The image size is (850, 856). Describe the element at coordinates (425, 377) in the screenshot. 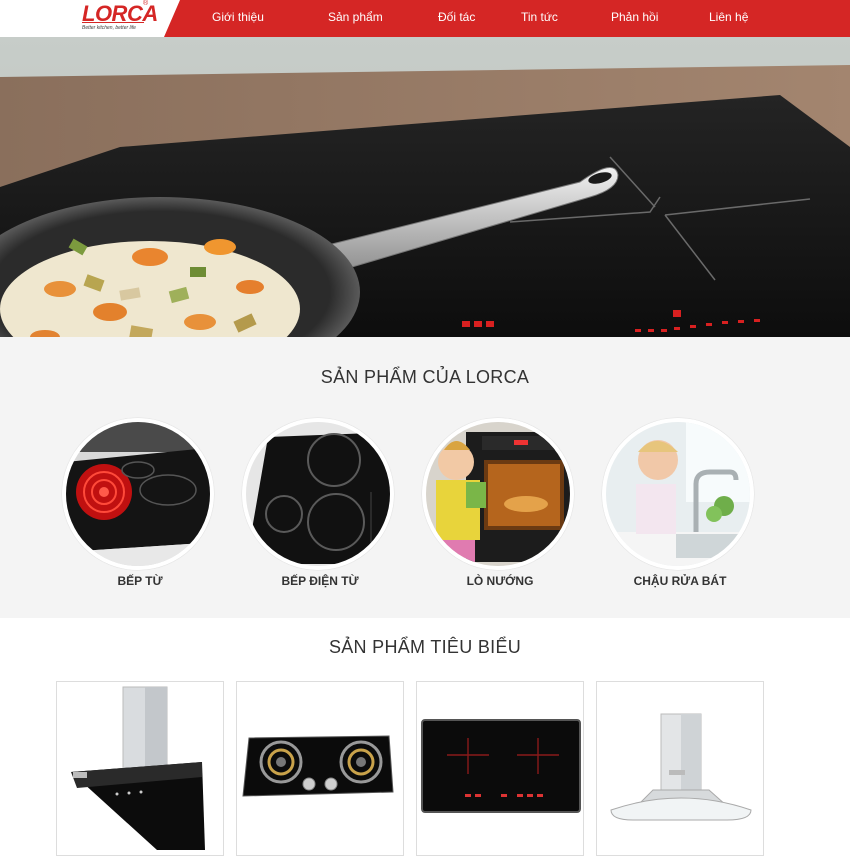

I see `category-section-title: SẢN PHẨM CỦA LORCA` at that location.